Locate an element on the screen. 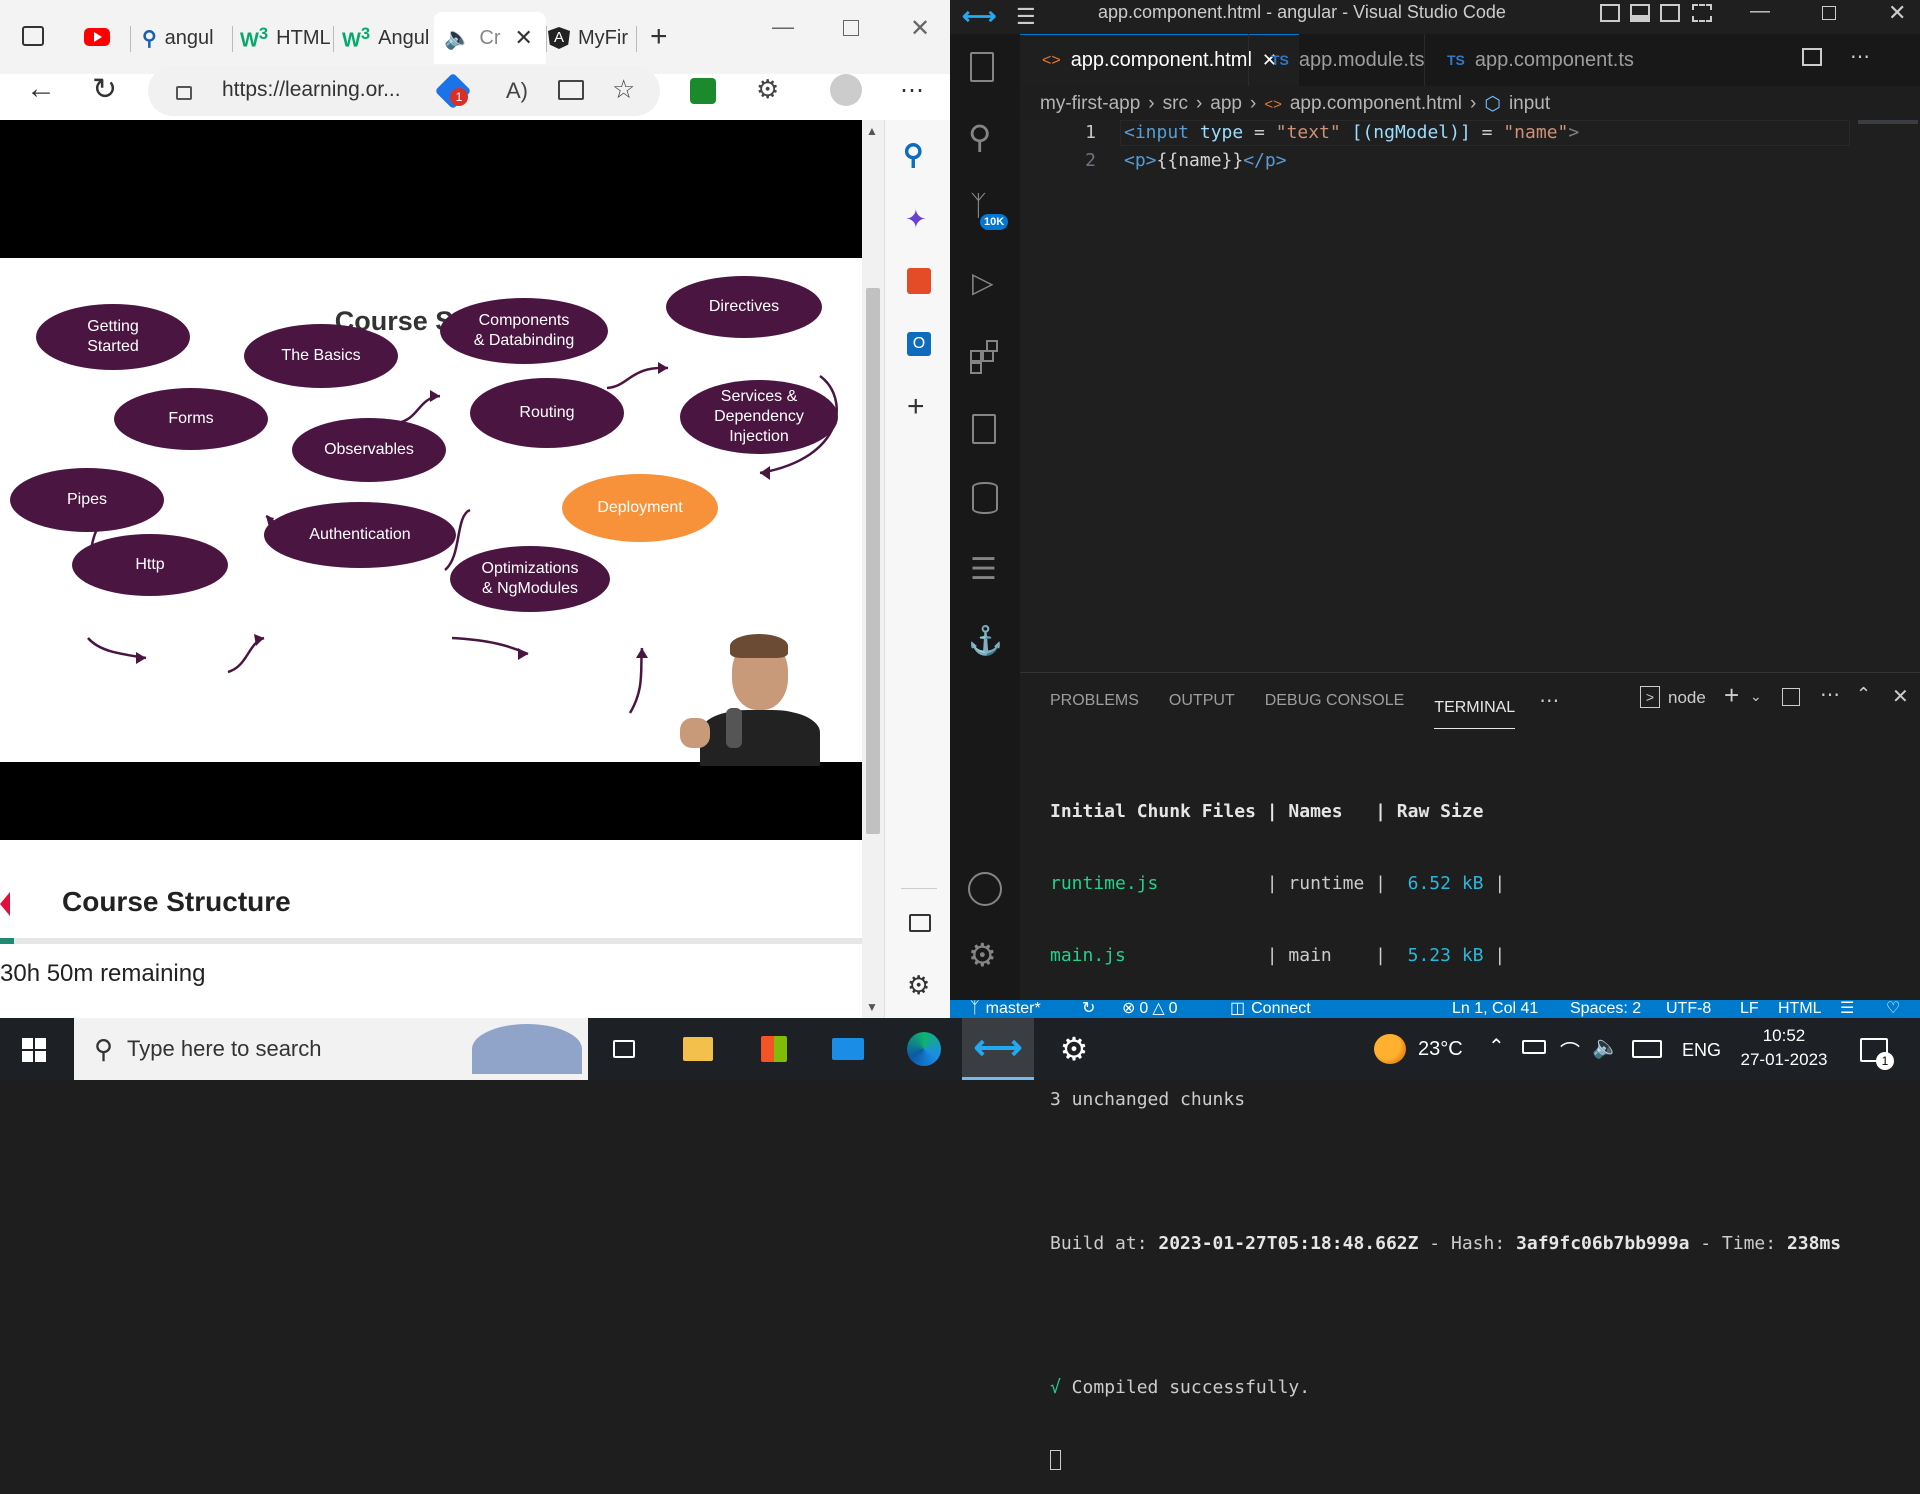 The height and width of the screenshot is (1494, 1920). toggle-panel-icon is located at coordinates (1640, 13).